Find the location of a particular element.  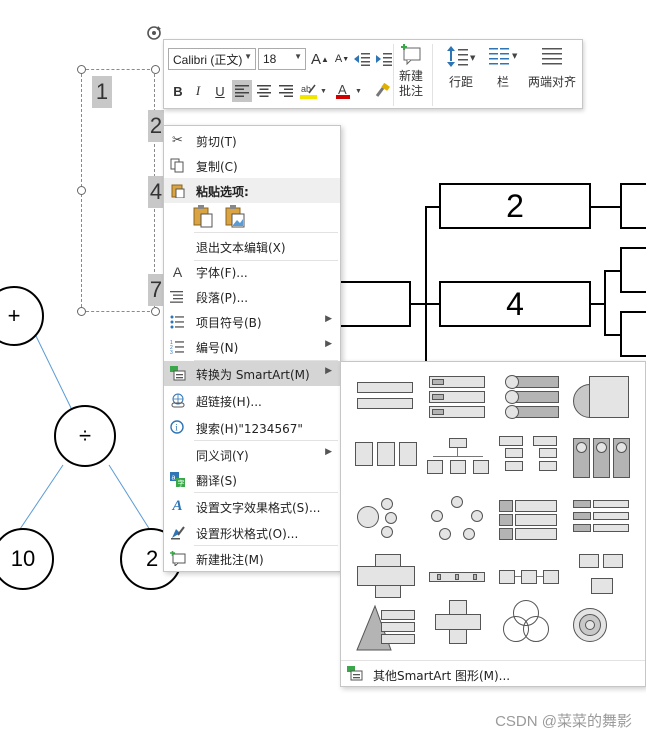

smartart-layout-table-hierarchy is located at coordinates (530, 462).